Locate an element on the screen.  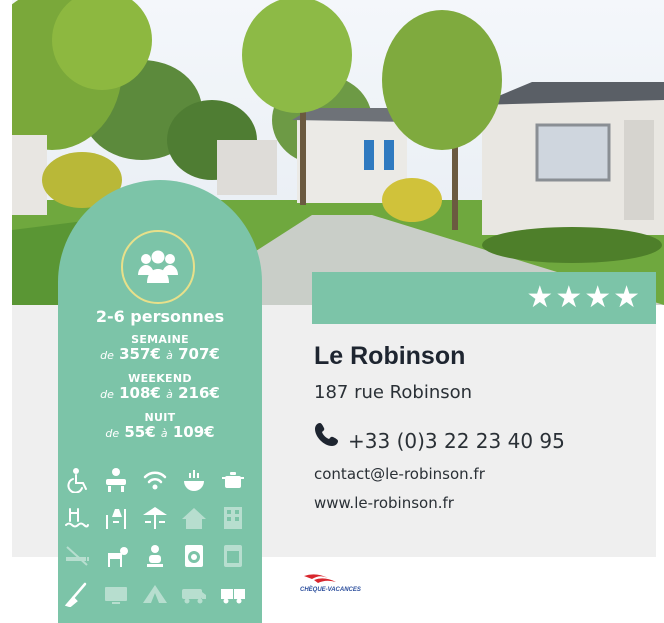
playground-icon is located at coordinates (116, 518).